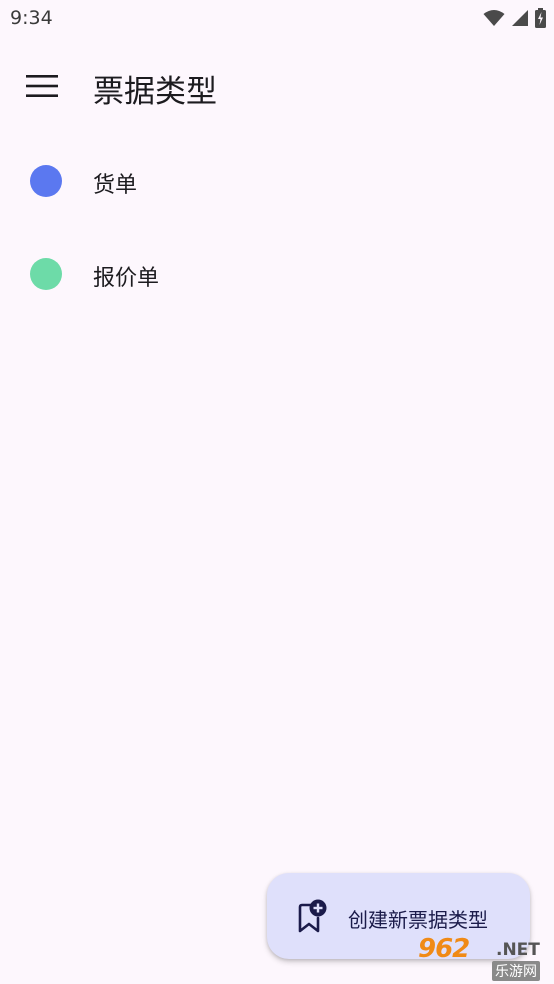 The height and width of the screenshot is (984, 554). I want to click on list-item-label: 报价单, so click(126, 278).